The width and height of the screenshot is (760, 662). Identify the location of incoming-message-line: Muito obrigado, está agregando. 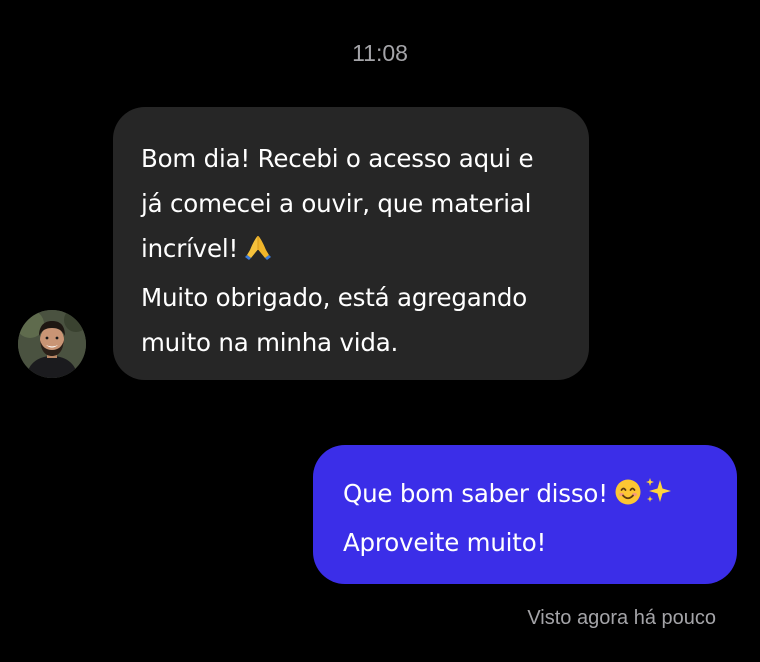
(334, 297).